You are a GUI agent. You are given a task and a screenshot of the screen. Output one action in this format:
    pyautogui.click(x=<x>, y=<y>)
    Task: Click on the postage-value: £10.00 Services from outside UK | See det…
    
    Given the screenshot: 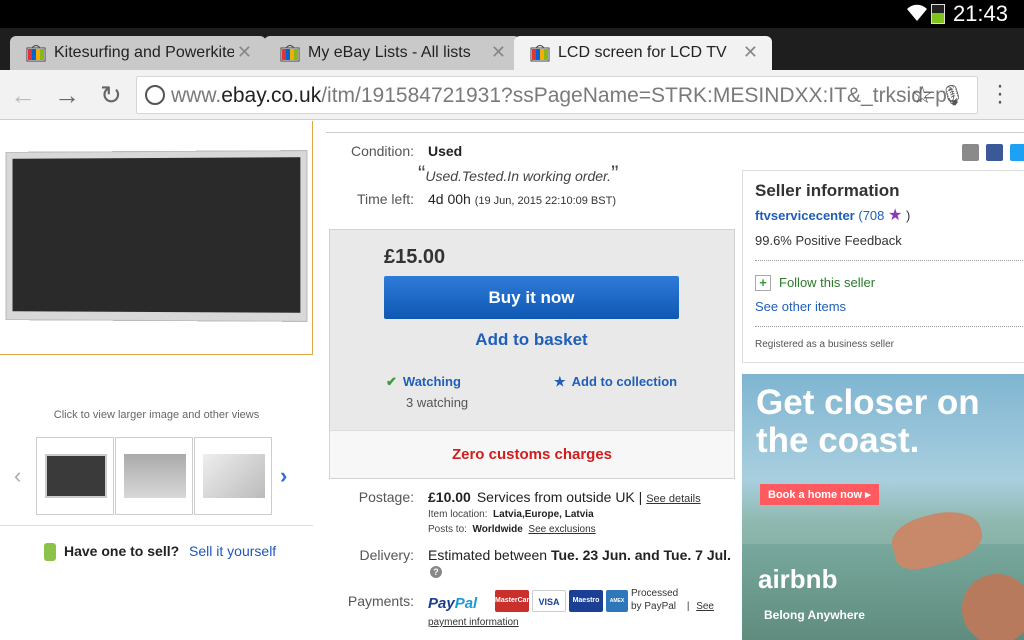 What is the action you would take?
    pyautogui.click(x=564, y=497)
    